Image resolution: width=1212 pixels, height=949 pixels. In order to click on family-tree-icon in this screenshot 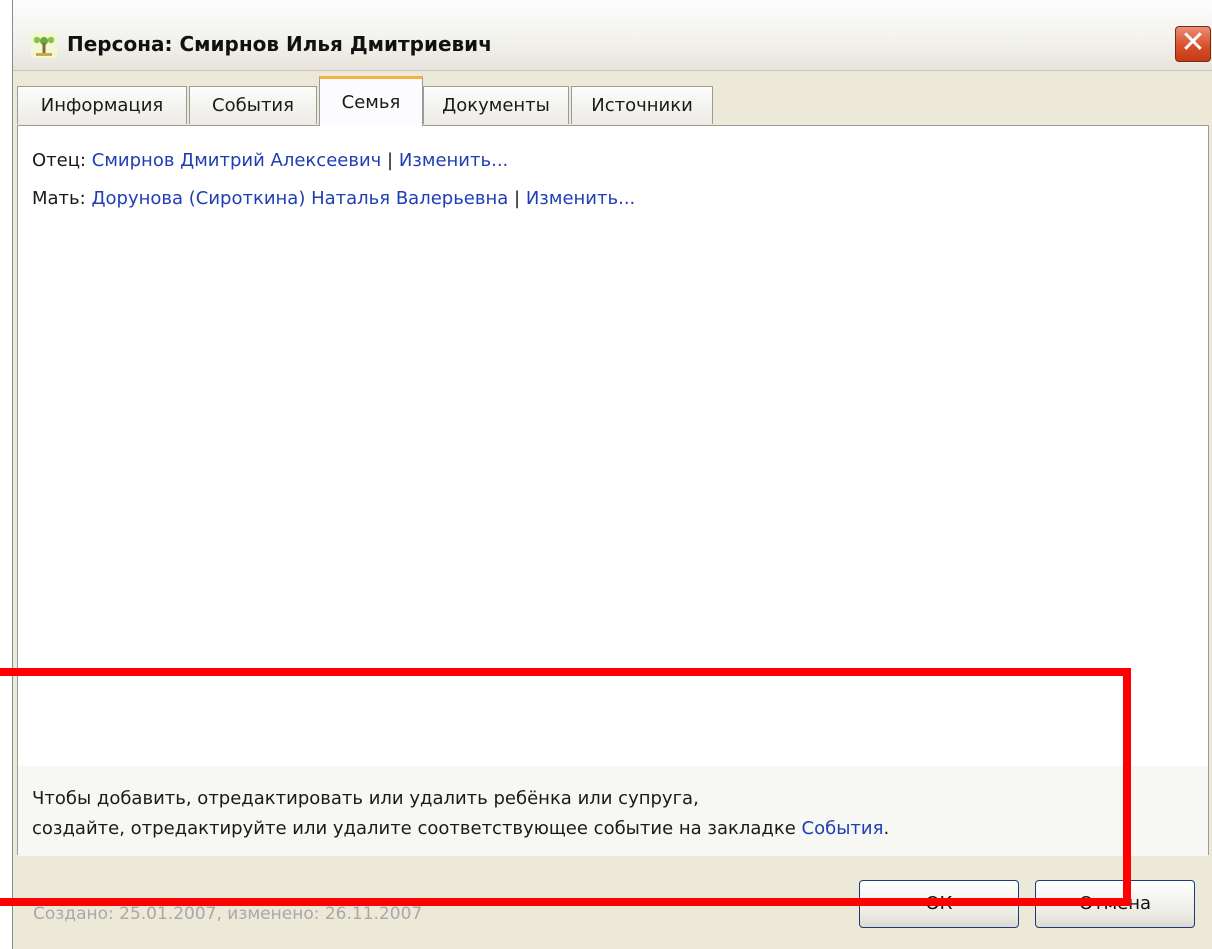, I will do `click(44, 45)`.